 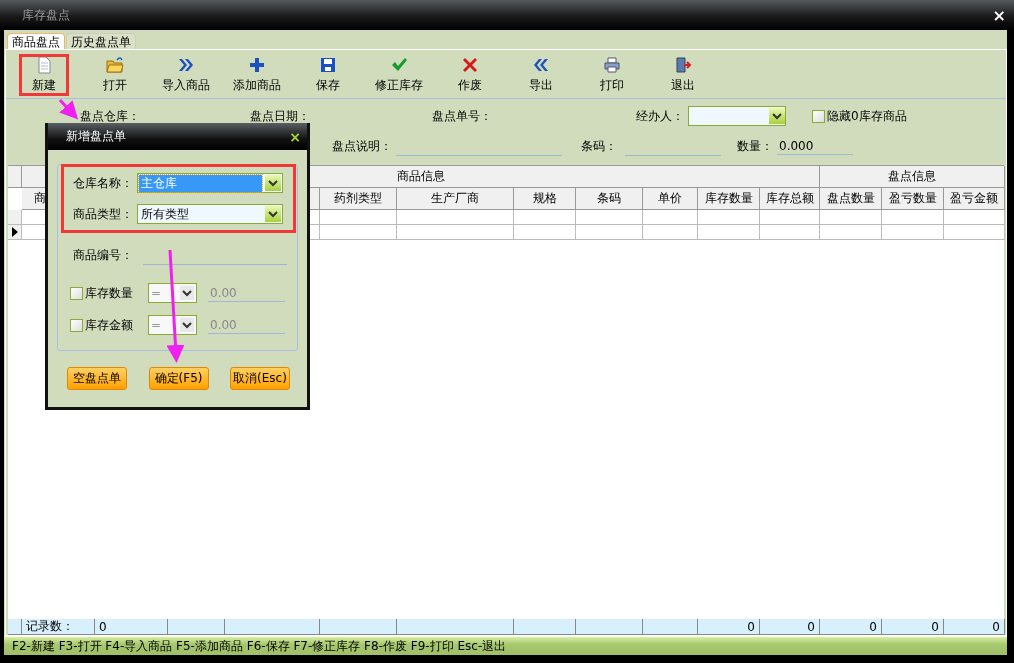 I want to click on hide-zero-checkbox: 隐藏0库存商品, so click(x=859, y=116).